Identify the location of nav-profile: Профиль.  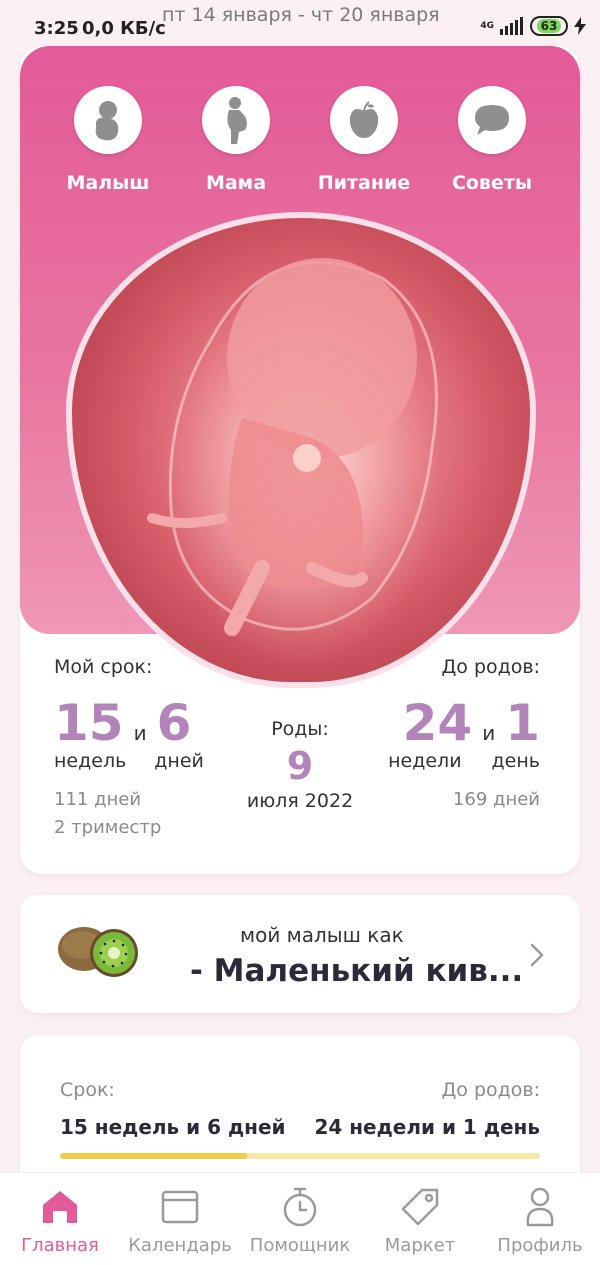
(540, 1219).